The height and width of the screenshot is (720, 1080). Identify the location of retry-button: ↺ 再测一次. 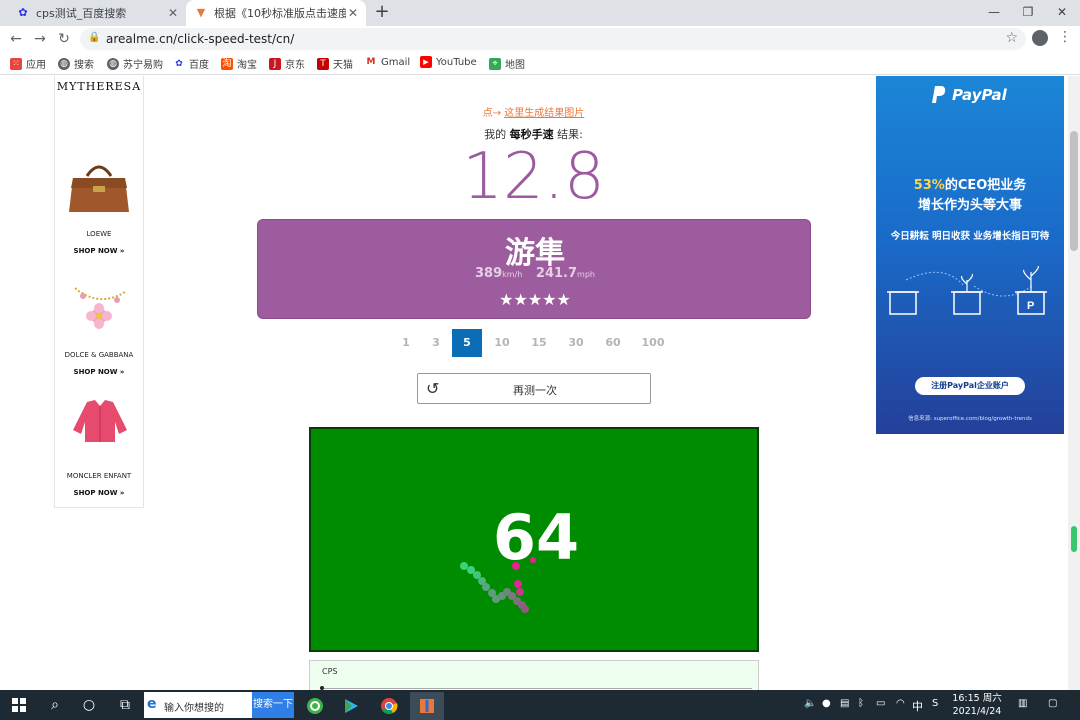
(534, 388).